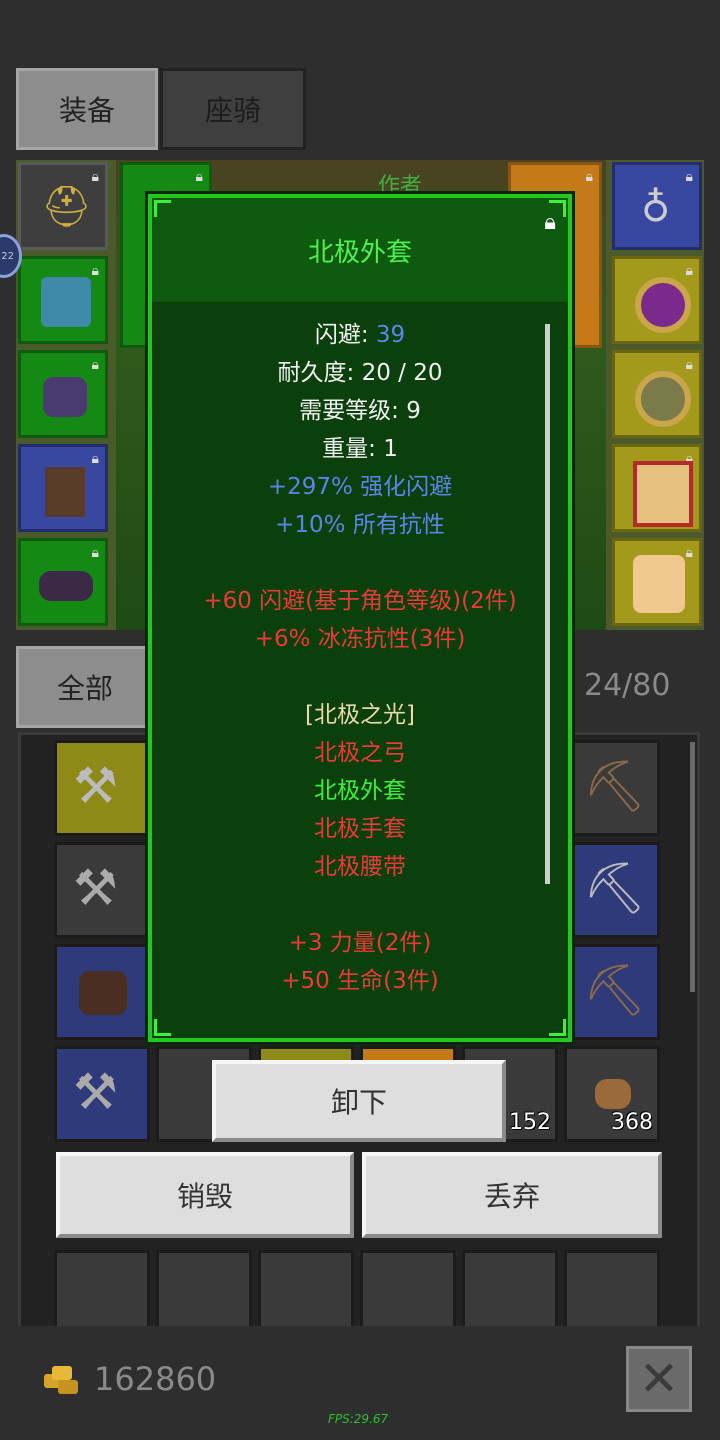 This screenshot has height=1440, width=720. Describe the element at coordinates (360, 753) in the screenshot. I see `set-item: 北极之弓` at that location.